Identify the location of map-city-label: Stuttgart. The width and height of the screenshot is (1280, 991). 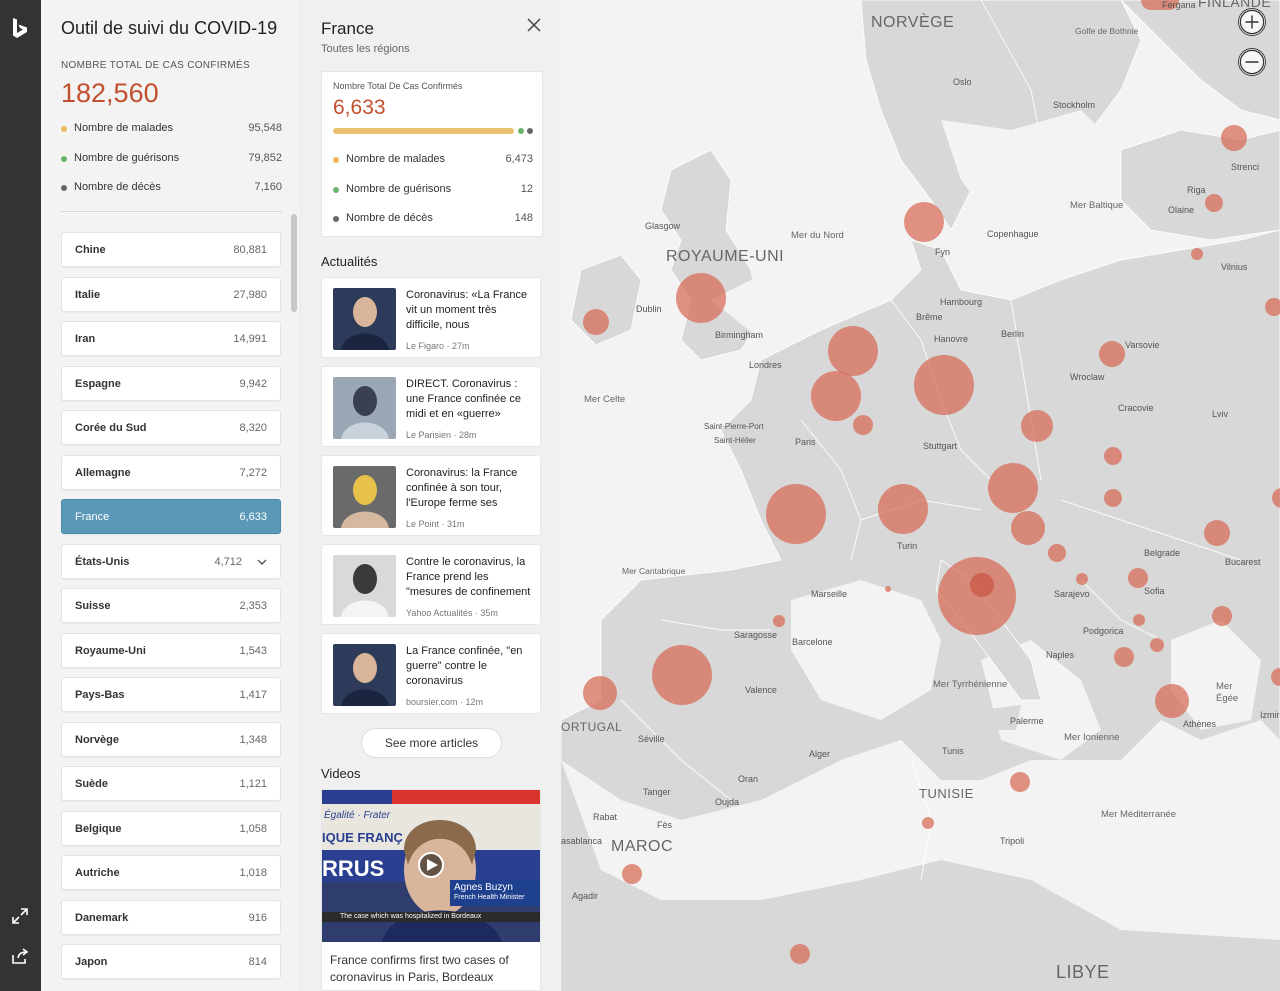
(940, 446).